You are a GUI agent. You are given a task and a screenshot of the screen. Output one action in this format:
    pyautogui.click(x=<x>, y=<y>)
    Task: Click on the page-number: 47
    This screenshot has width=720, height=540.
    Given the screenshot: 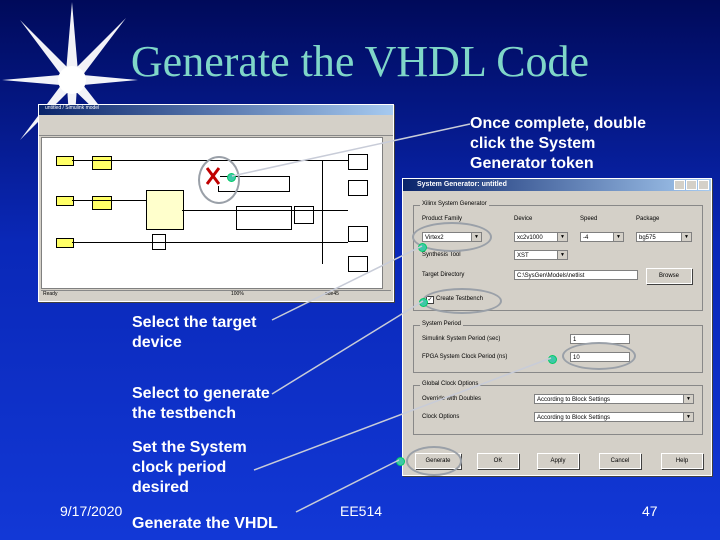 What is the action you would take?
    pyautogui.click(x=650, y=511)
    